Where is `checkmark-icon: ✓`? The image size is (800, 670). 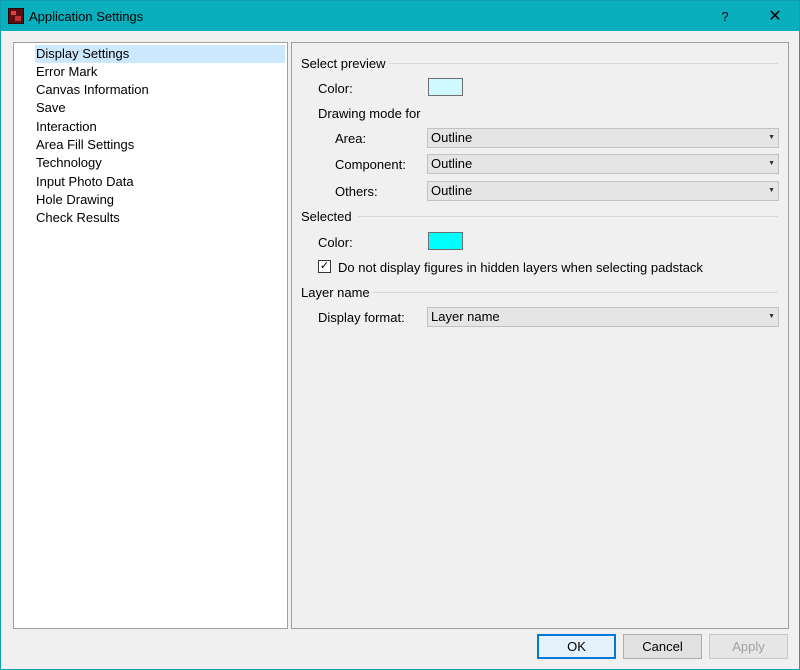 checkmark-icon: ✓ is located at coordinates (324, 266).